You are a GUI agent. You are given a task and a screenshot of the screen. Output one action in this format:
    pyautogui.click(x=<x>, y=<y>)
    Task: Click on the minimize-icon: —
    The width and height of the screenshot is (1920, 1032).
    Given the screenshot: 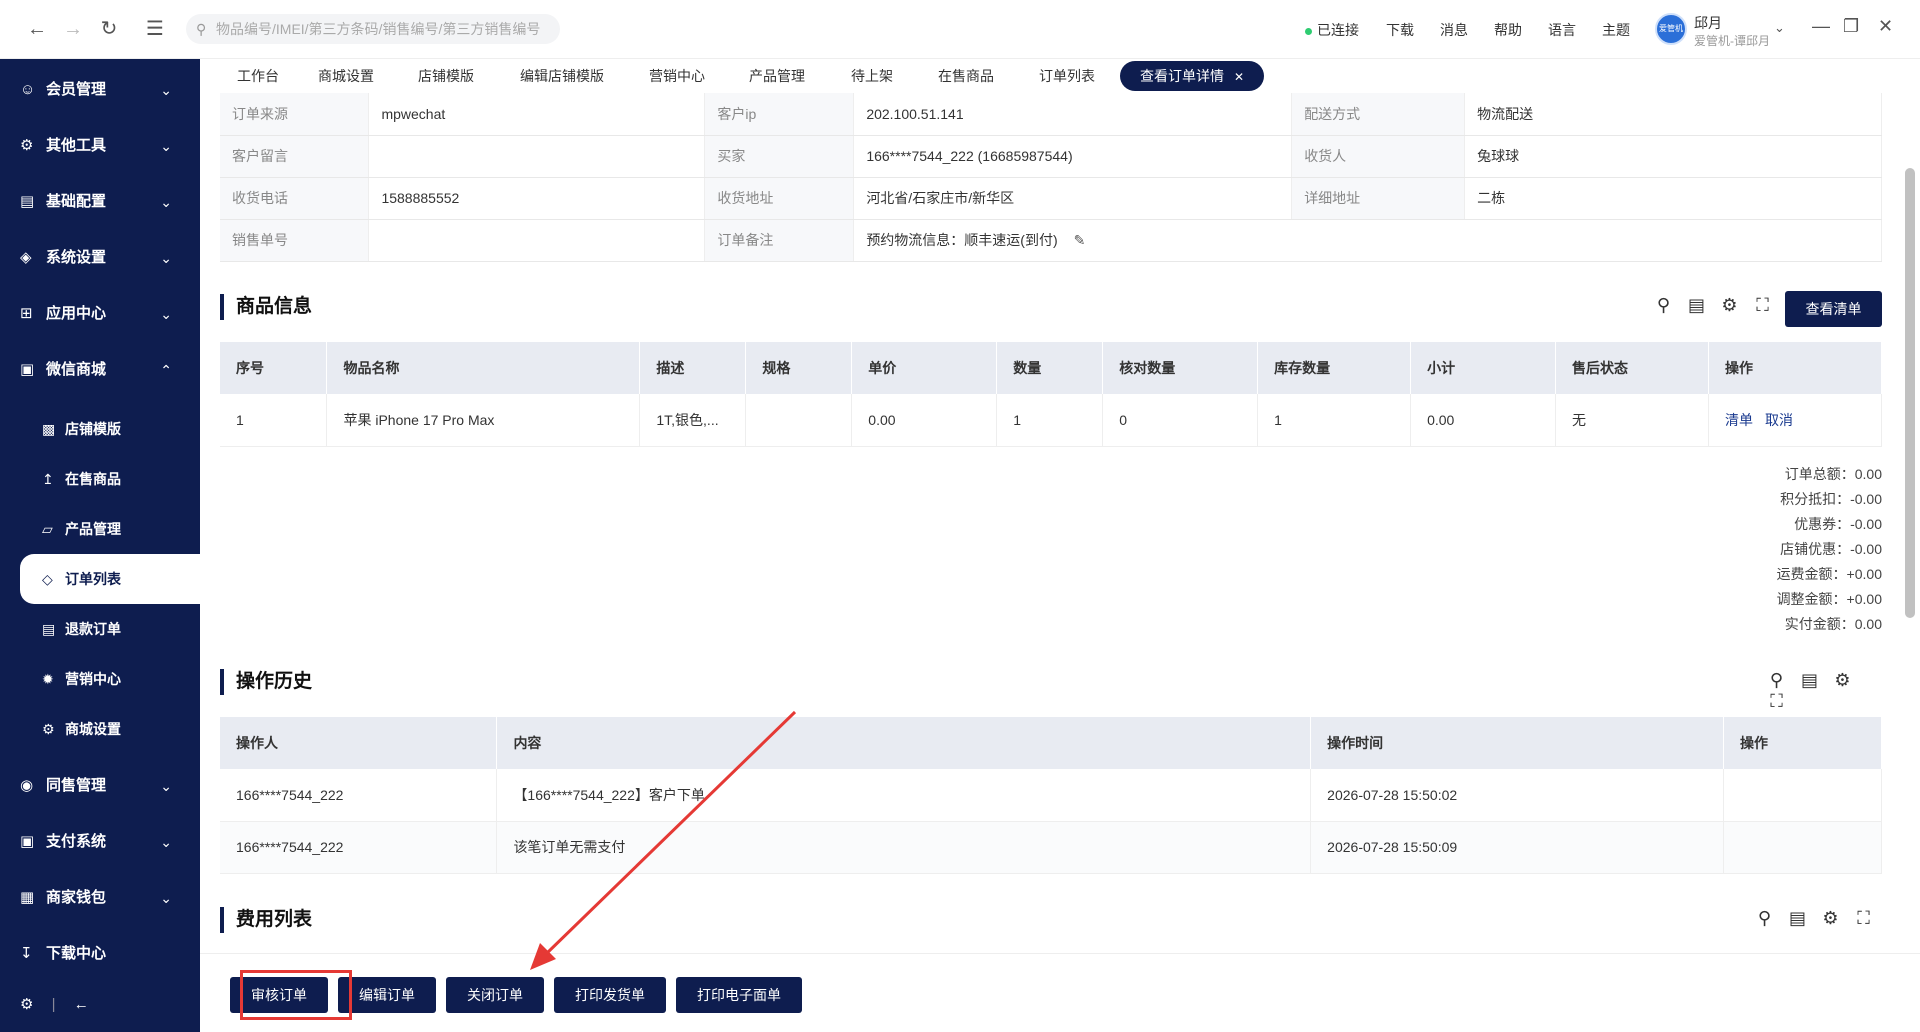 What is the action you would take?
    pyautogui.click(x=1821, y=26)
    